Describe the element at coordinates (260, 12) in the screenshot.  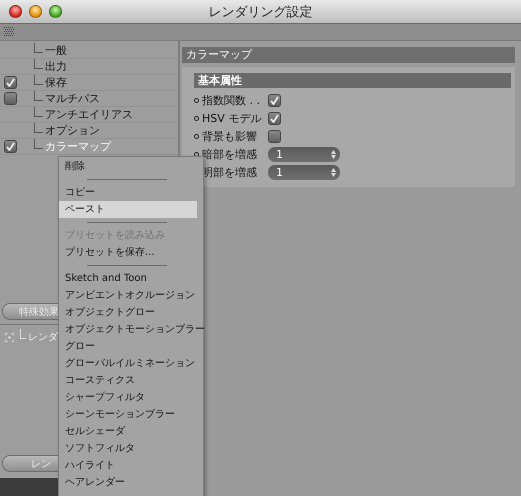
I see `window-title: レンダリング設定` at that location.